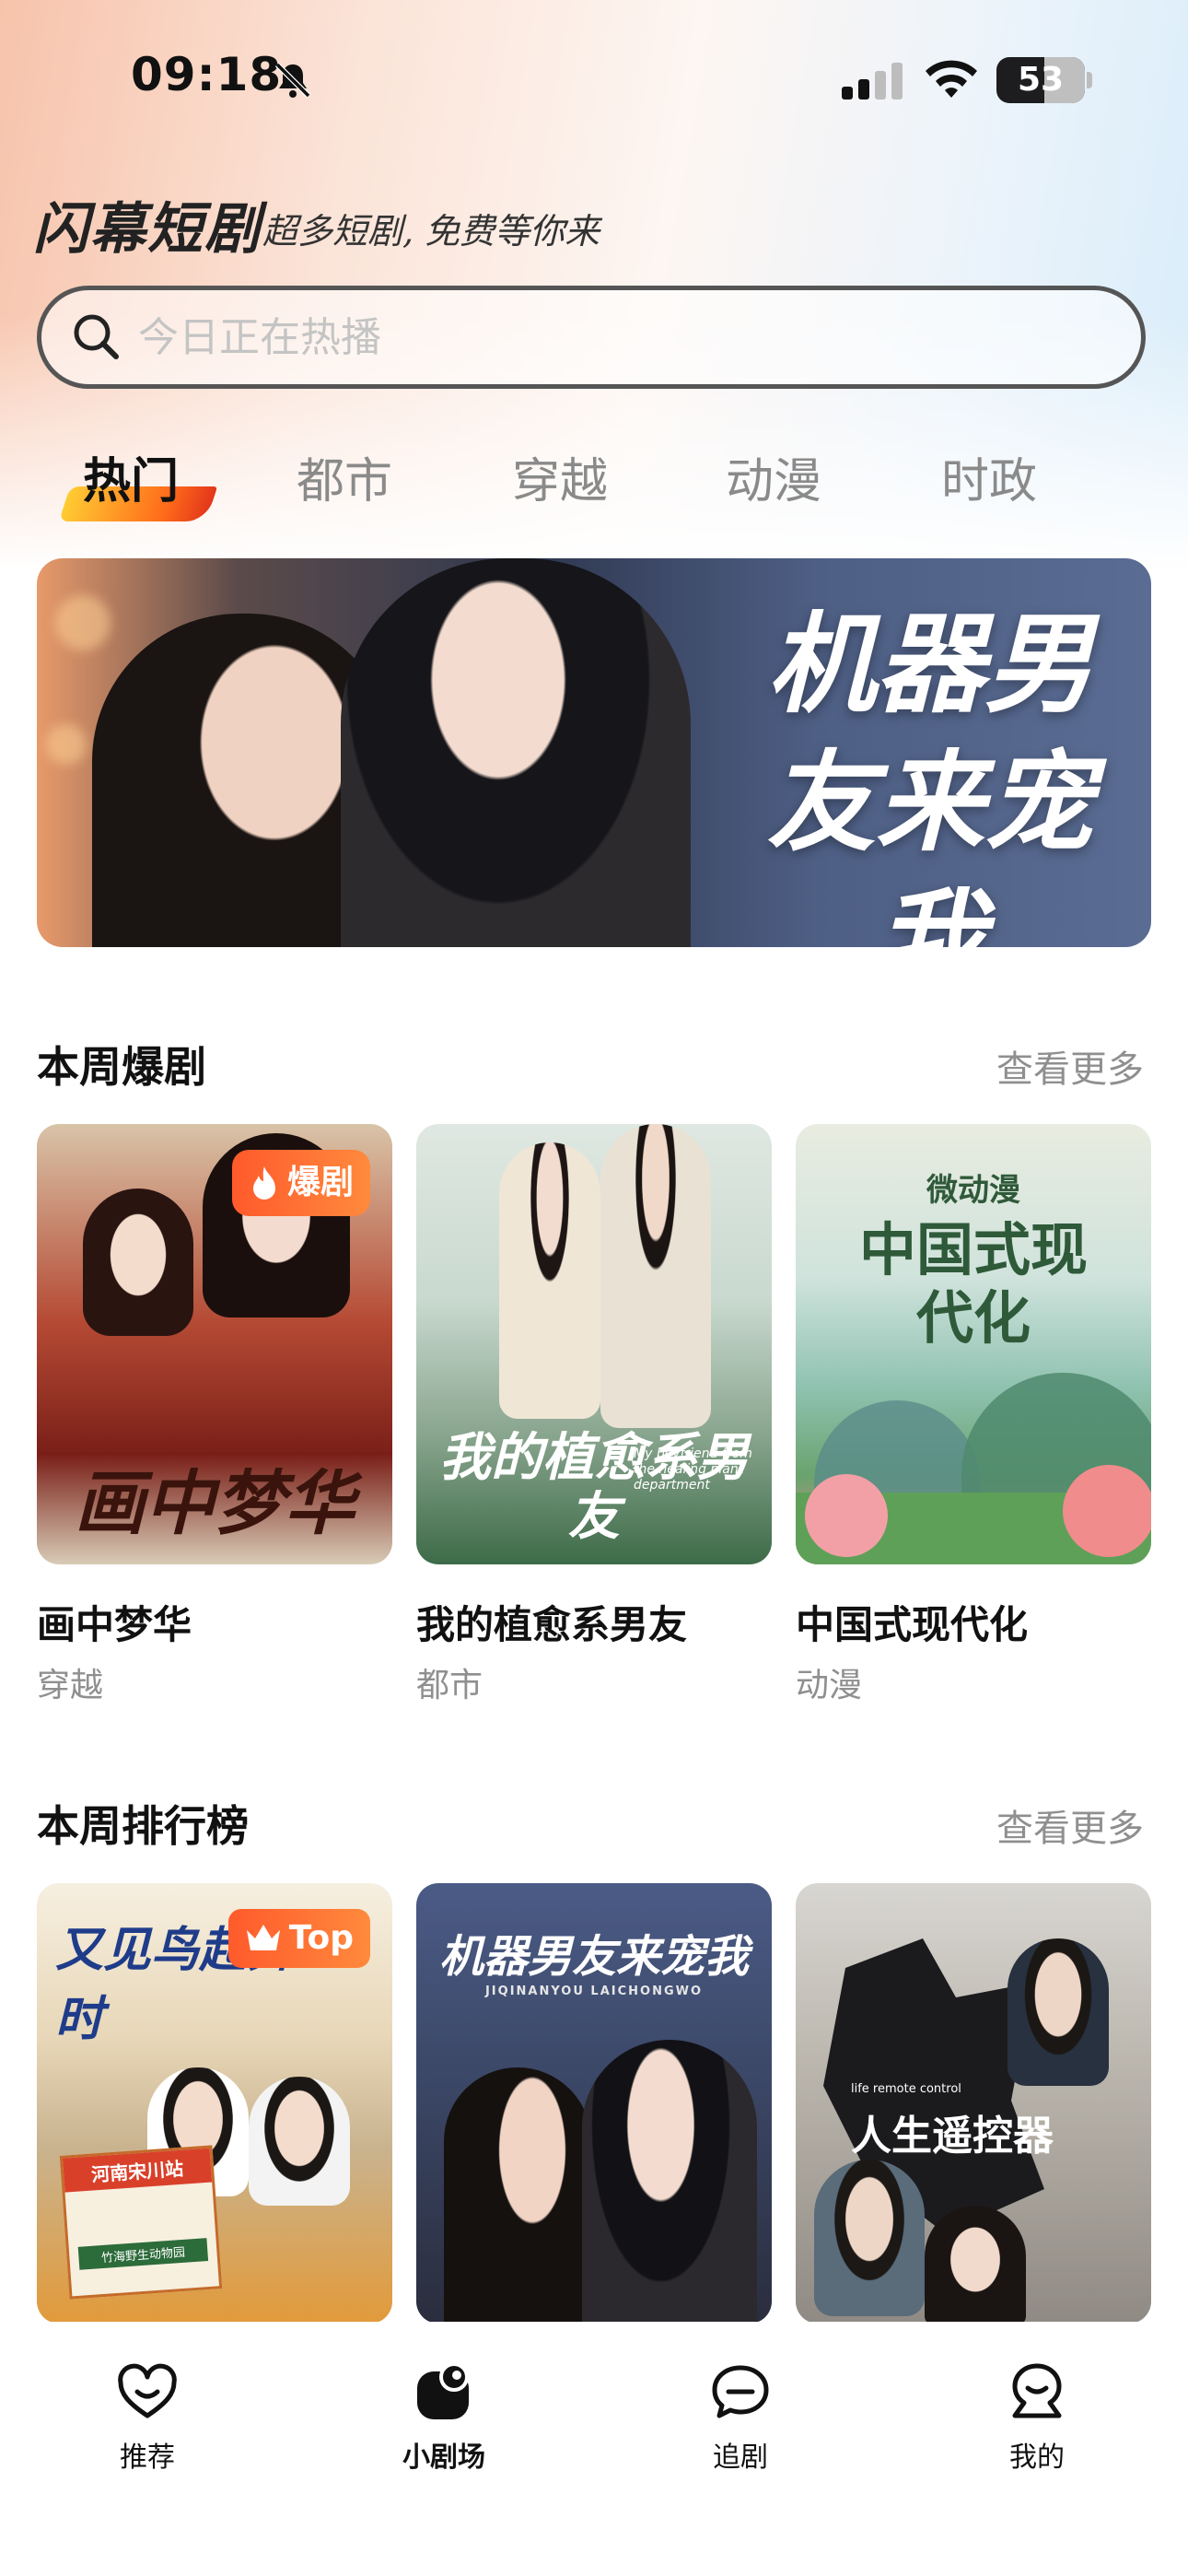 This screenshot has width=1188, height=2576. I want to click on search-icon, so click(96, 336).